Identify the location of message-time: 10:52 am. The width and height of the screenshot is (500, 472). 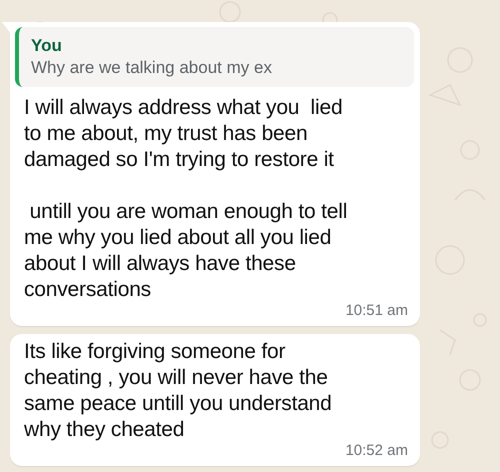
(376, 451).